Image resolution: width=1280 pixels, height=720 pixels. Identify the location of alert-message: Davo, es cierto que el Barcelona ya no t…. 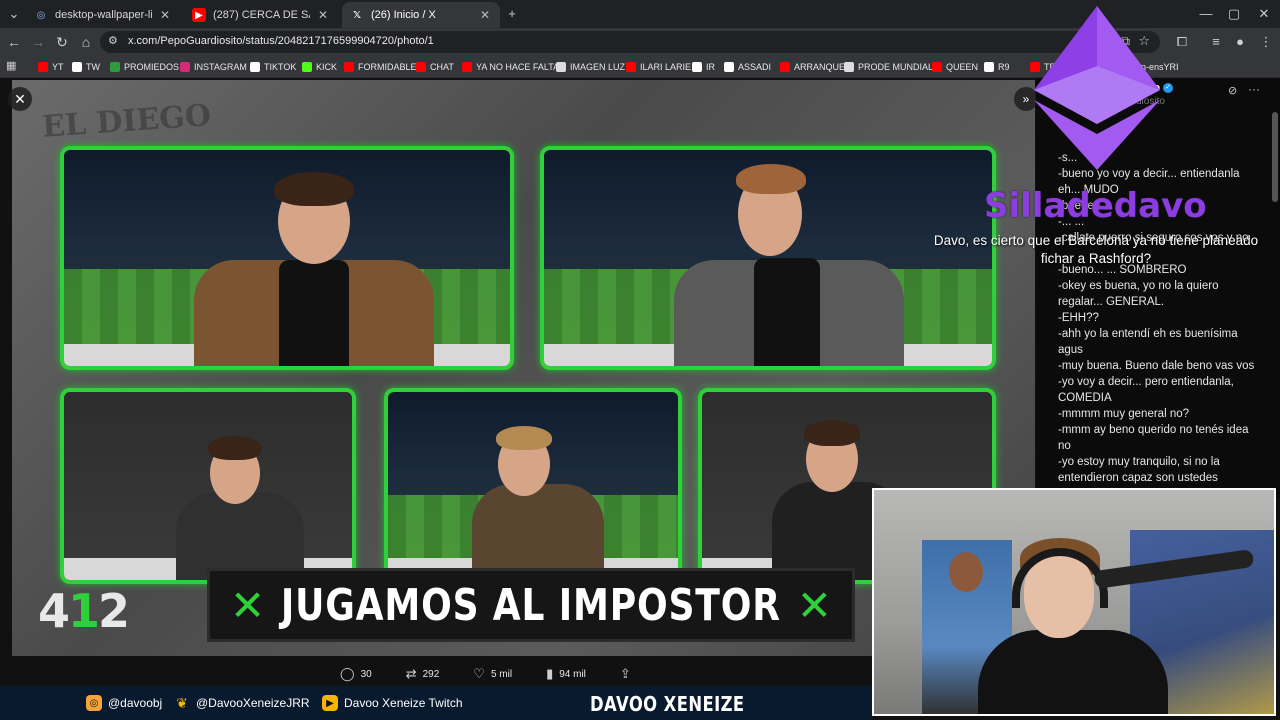
(1096, 249).